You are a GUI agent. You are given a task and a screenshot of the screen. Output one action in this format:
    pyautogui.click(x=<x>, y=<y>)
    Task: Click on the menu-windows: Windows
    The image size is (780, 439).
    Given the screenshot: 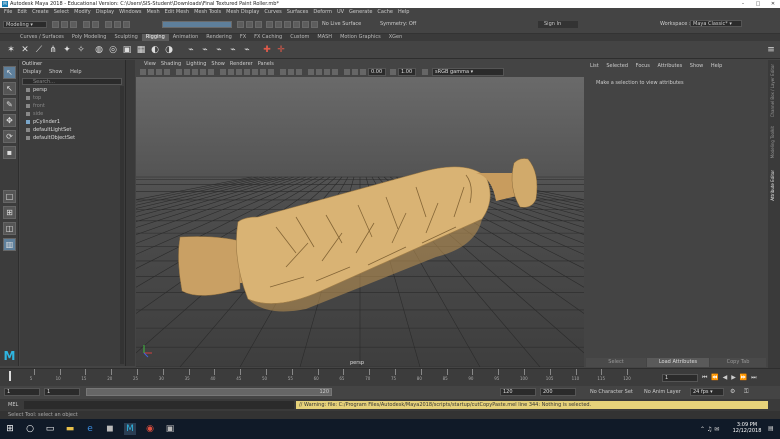 What is the action you would take?
    pyautogui.click(x=130, y=12)
    